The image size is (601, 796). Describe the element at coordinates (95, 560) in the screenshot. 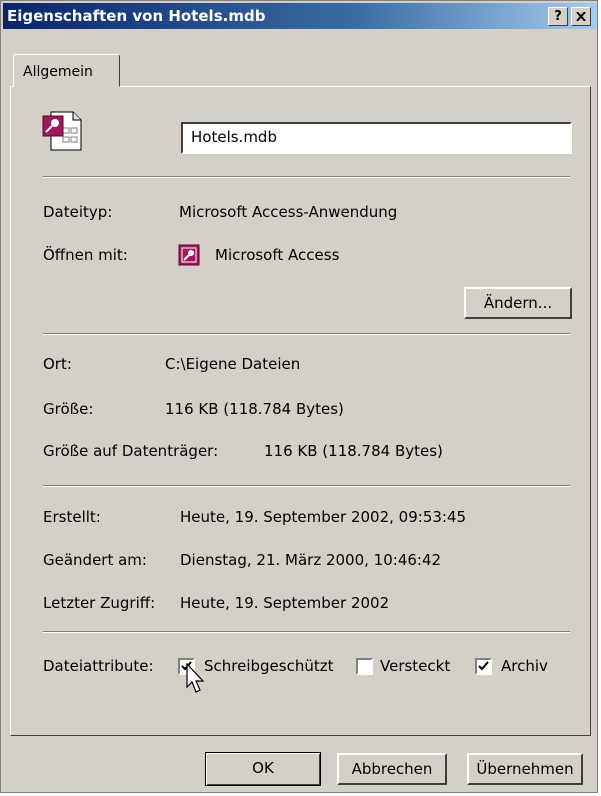

I see `modified-label: Geändert am:` at that location.